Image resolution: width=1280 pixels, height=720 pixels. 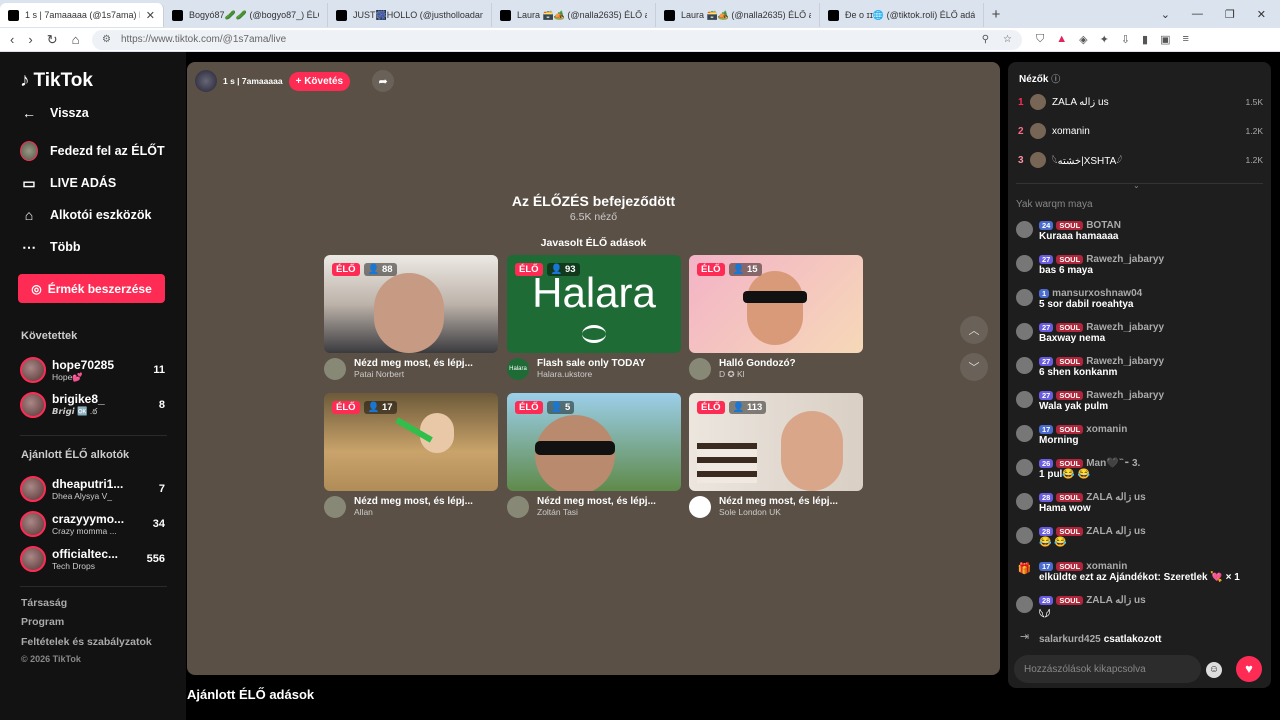 I want to click on close-tab-icon: ✕, so click(x=150, y=15).